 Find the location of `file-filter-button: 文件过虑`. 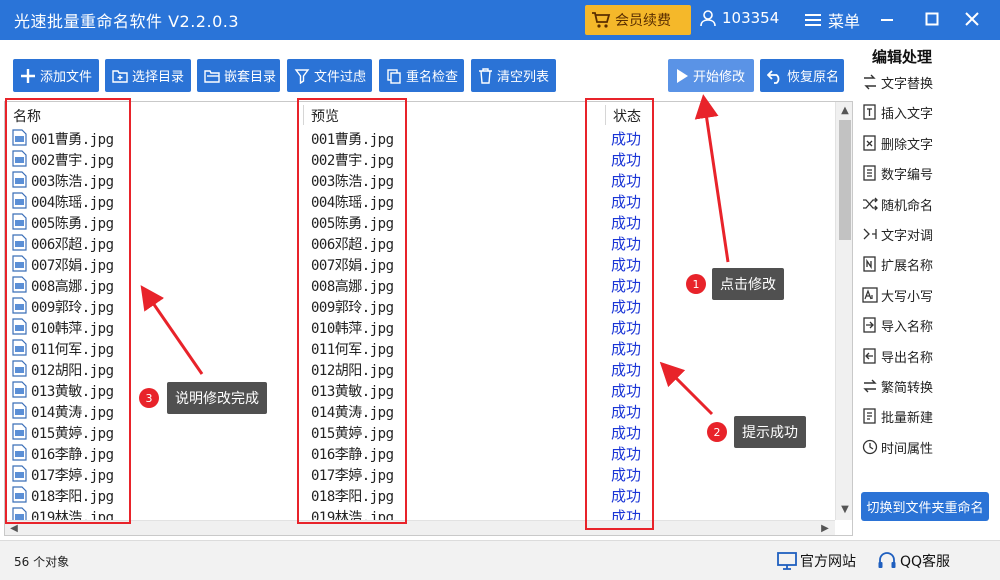

file-filter-button: 文件过虑 is located at coordinates (329, 75).